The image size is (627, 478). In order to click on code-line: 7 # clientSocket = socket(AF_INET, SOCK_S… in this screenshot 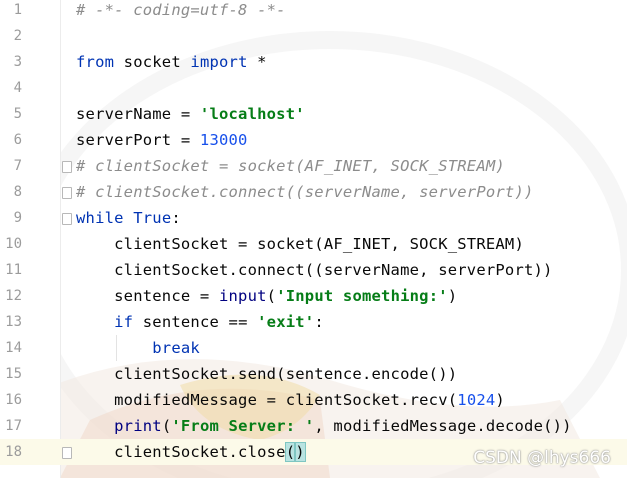, I will do `click(313, 166)`.